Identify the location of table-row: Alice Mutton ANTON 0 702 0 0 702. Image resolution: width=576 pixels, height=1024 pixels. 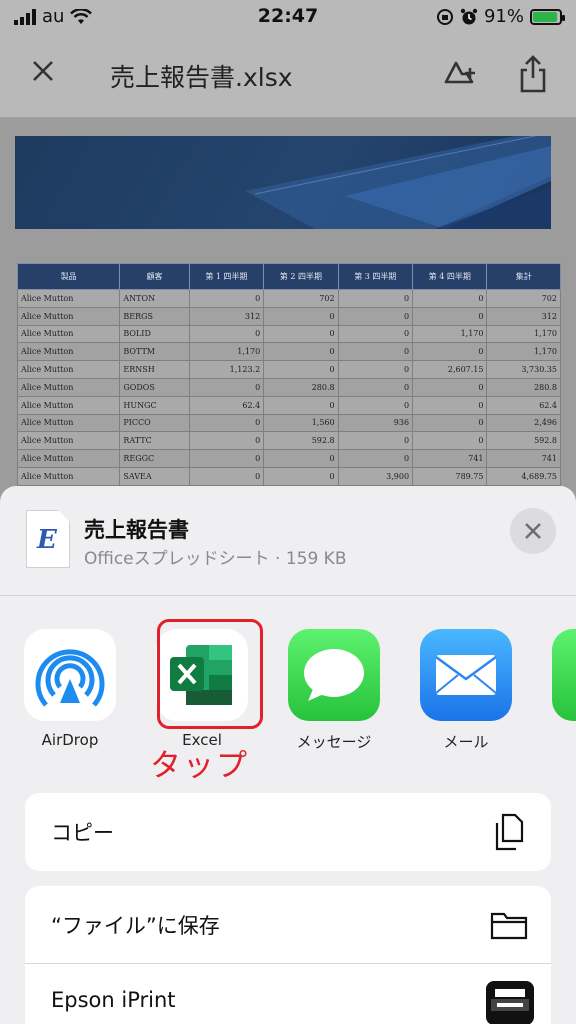
(288, 298).